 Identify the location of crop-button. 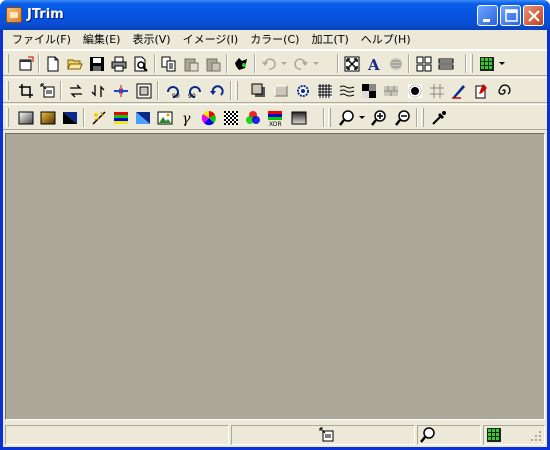
(26, 91).